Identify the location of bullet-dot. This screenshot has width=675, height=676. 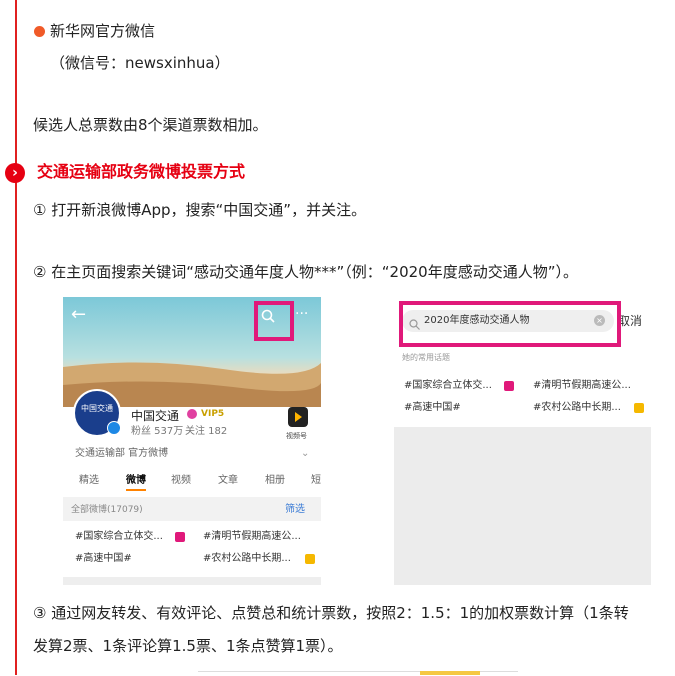
(39, 31).